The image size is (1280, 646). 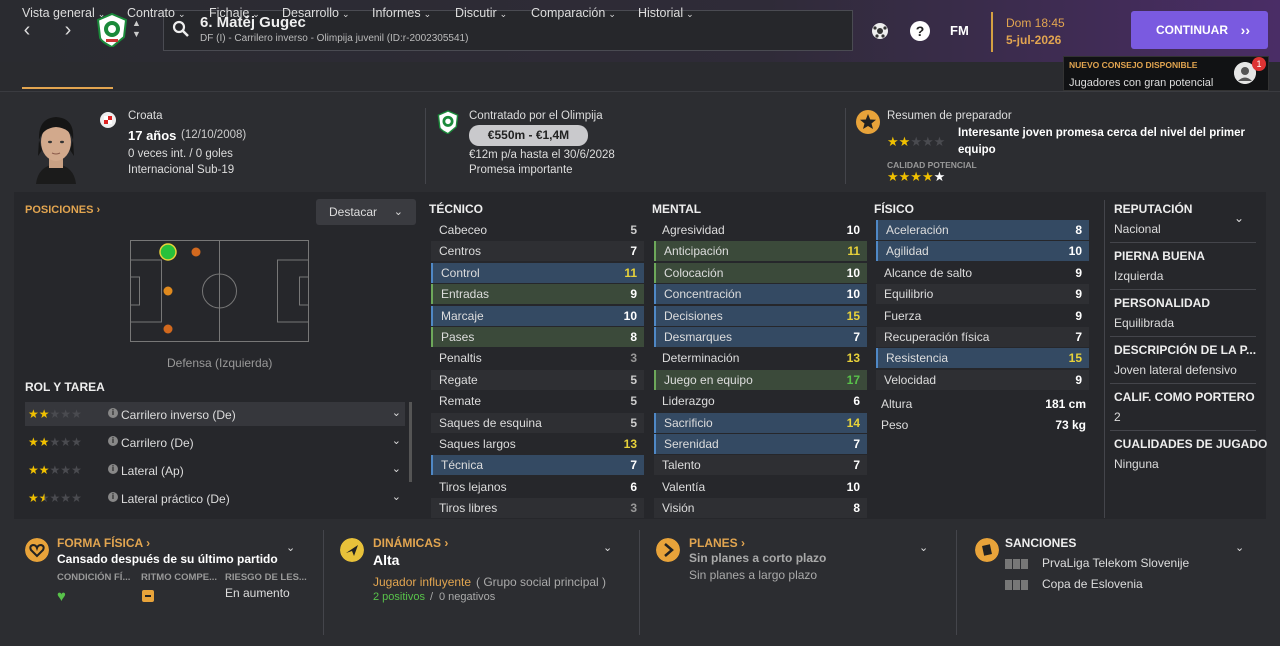 I want to click on attribute-value: 3, so click(x=633, y=508).